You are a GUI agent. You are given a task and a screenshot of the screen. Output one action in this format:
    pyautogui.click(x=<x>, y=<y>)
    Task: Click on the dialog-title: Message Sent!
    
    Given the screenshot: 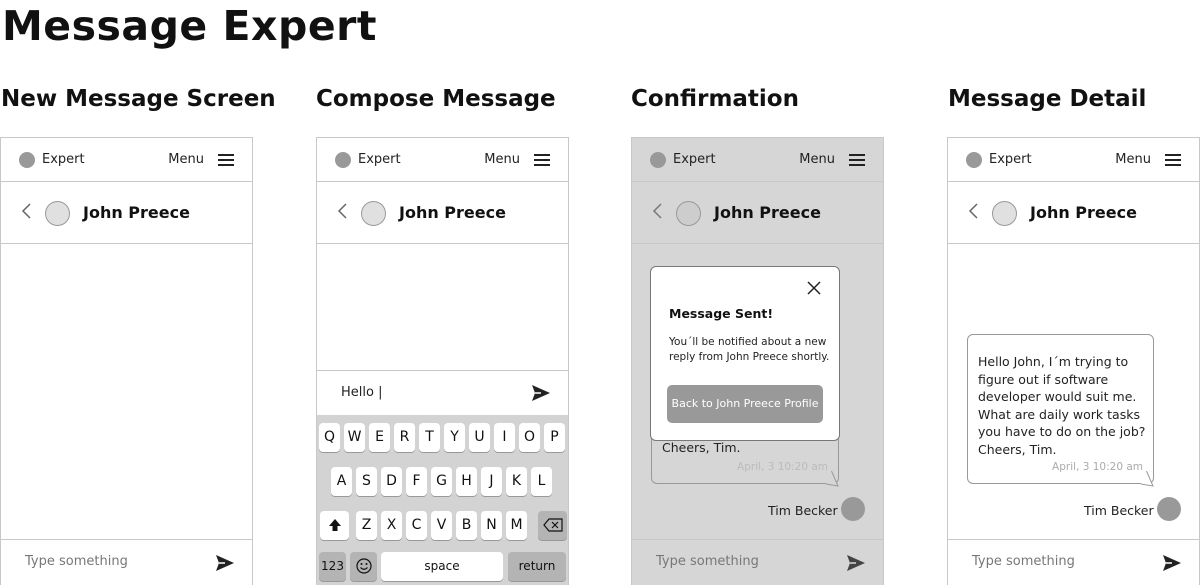 What is the action you would take?
    pyautogui.click(x=721, y=313)
    